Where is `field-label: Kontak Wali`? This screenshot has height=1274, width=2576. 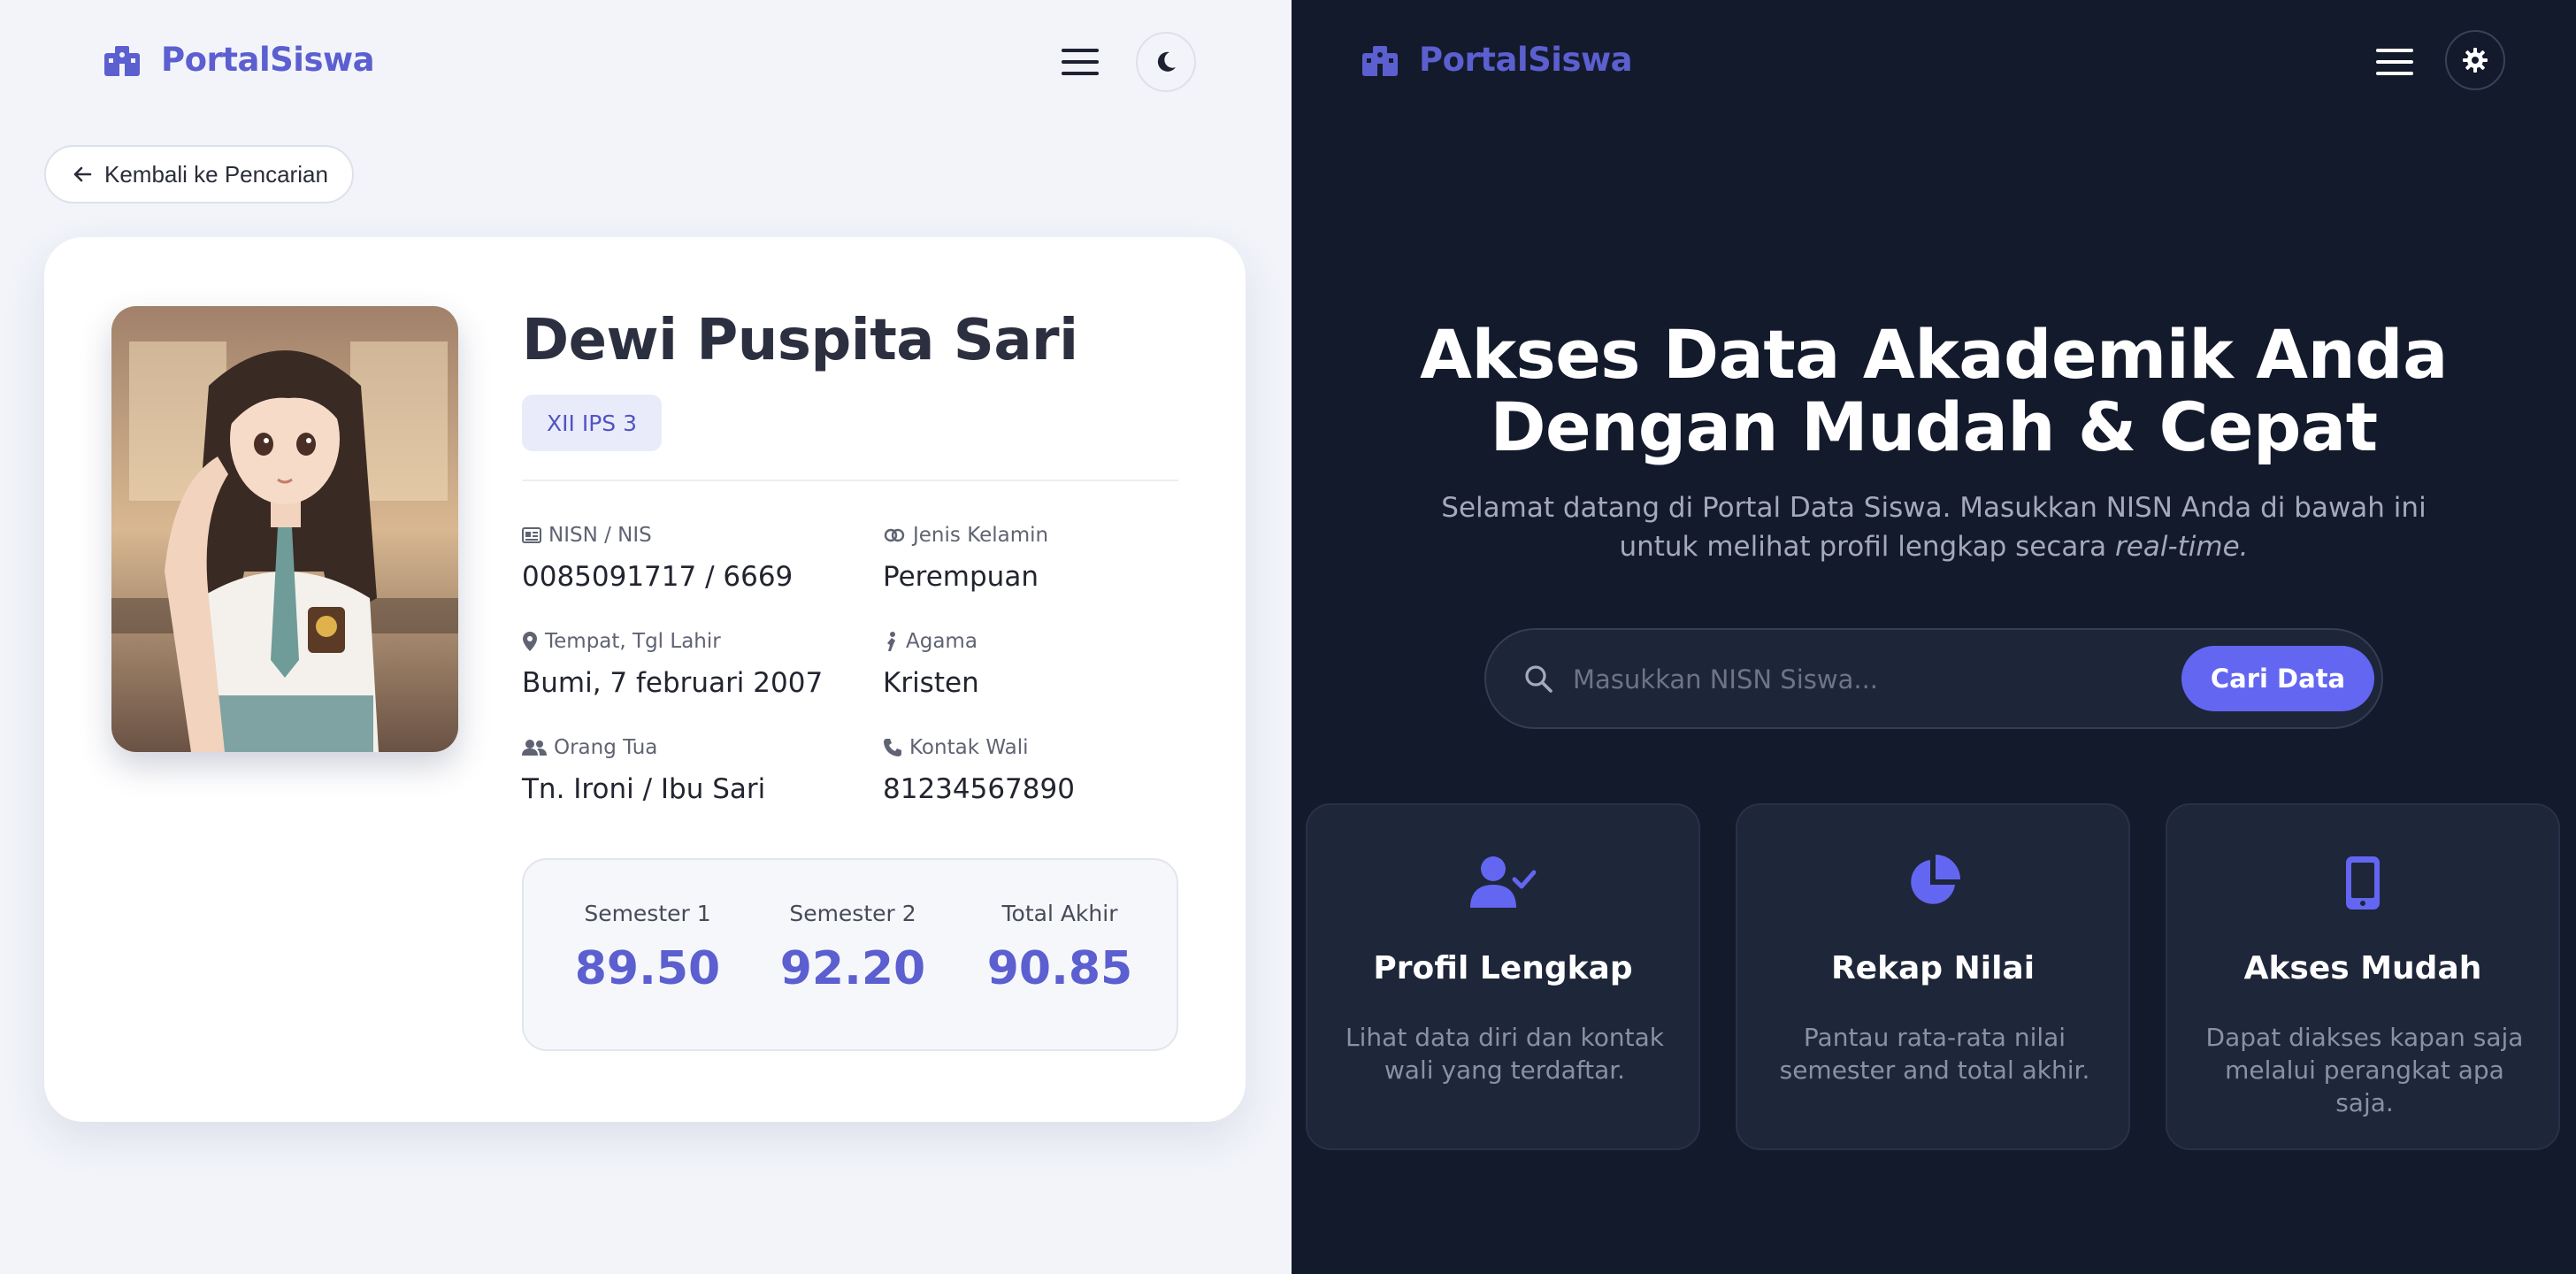 field-label: Kontak Wali is located at coordinates (969, 747).